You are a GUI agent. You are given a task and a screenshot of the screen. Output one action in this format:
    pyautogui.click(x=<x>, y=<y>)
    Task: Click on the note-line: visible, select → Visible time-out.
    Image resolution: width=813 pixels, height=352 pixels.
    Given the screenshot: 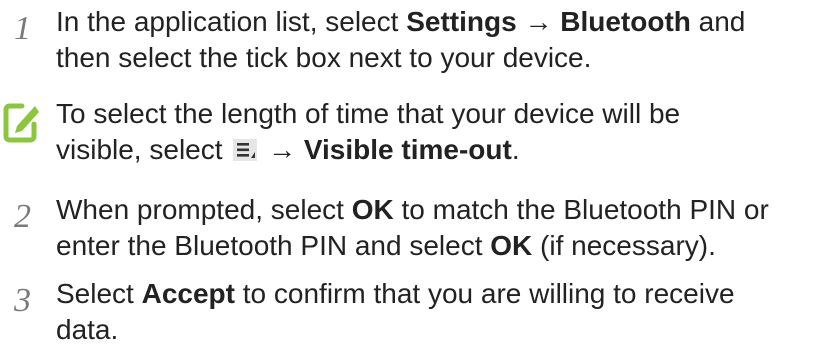 What is the action you would take?
    pyautogui.click(x=428, y=150)
    